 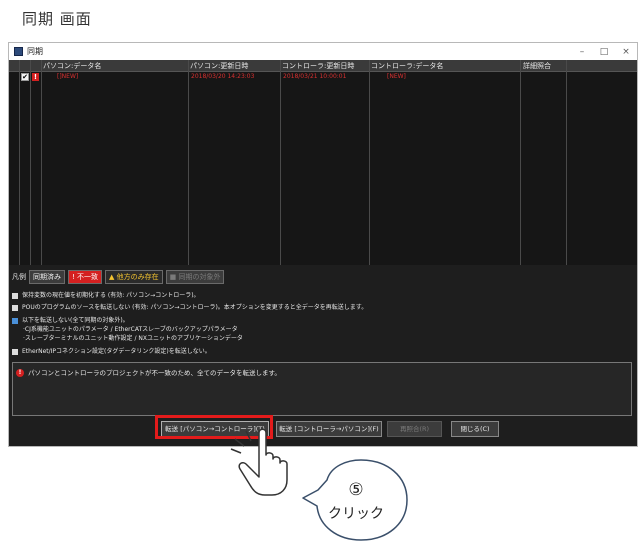 I want to click on legend-synced: 同期済み, so click(x=47, y=277).